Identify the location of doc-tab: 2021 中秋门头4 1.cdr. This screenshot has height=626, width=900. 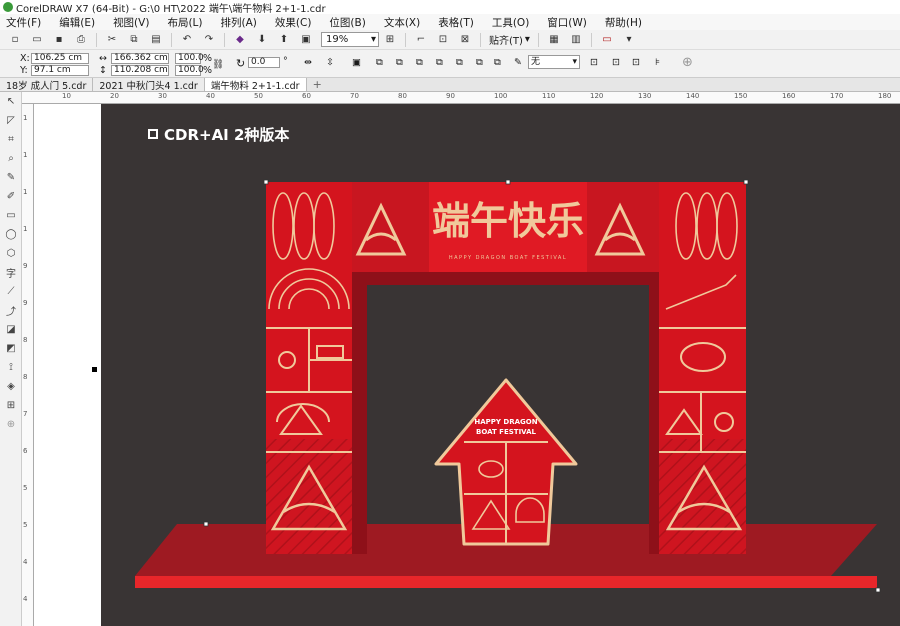
(149, 85).